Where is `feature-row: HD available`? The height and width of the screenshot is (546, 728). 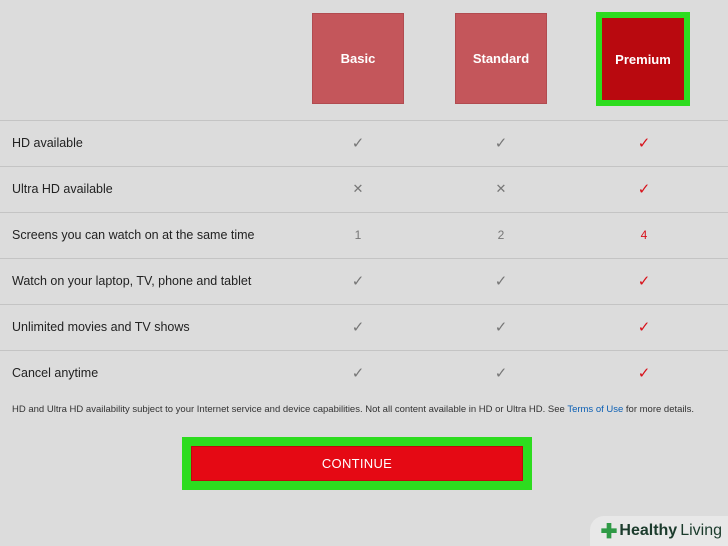 feature-row: HD available is located at coordinates (364, 143).